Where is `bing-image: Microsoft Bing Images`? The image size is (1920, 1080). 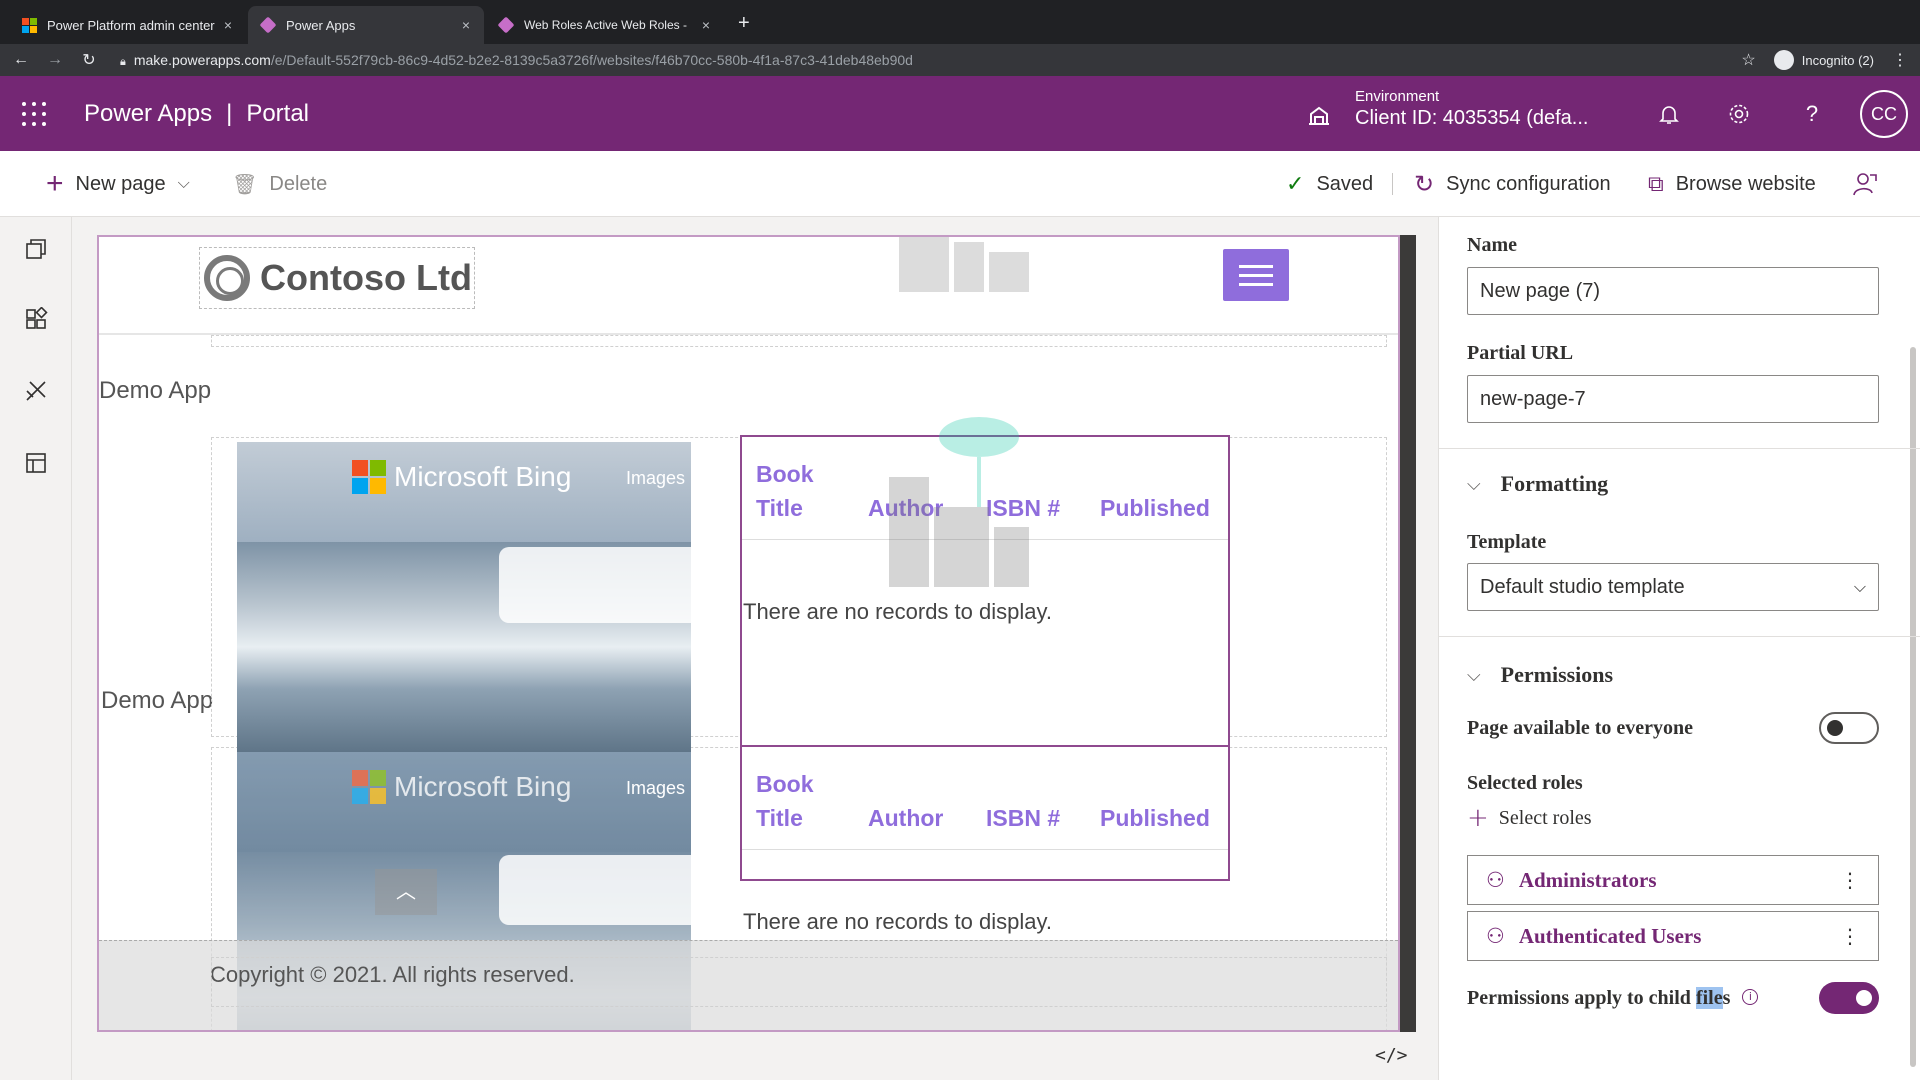 bing-image: Microsoft Bing Images is located at coordinates (464, 597).